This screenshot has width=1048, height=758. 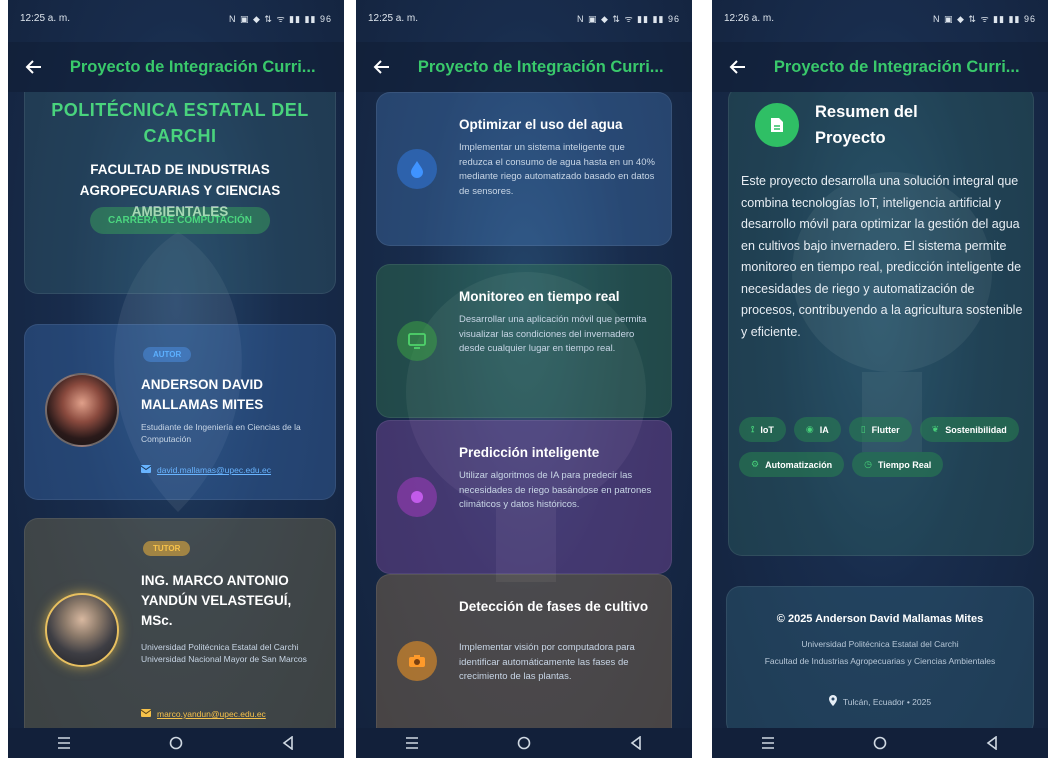 What do you see at coordinates (417, 169) in the screenshot?
I see `water-drop-icon` at bounding box center [417, 169].